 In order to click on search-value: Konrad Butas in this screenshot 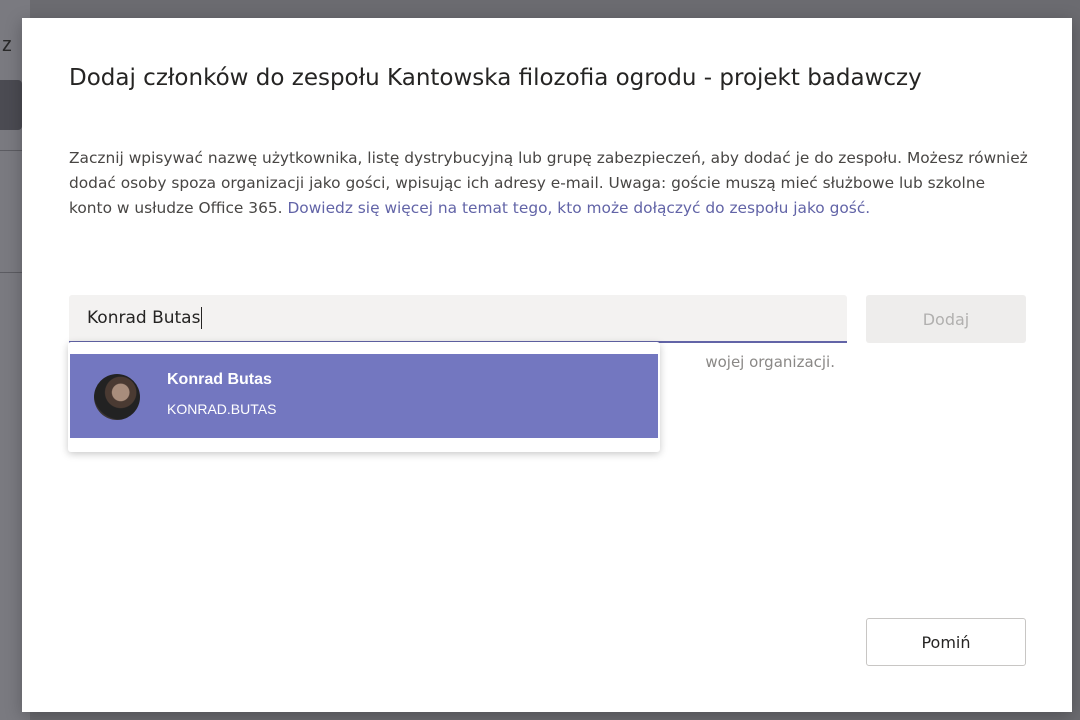, I will do `click(144, 318)`.